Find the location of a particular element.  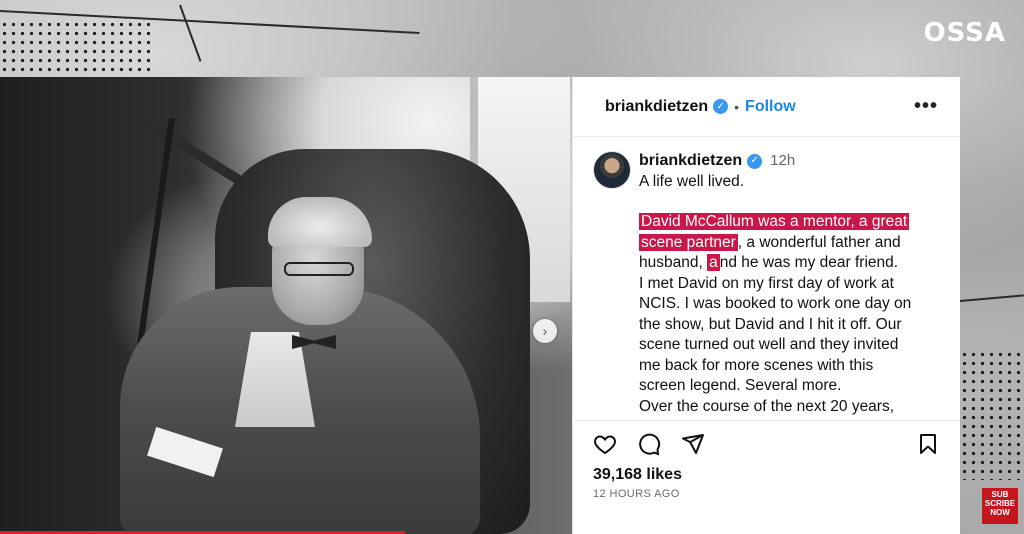

comment-icon is located at coordinates (649, 444).